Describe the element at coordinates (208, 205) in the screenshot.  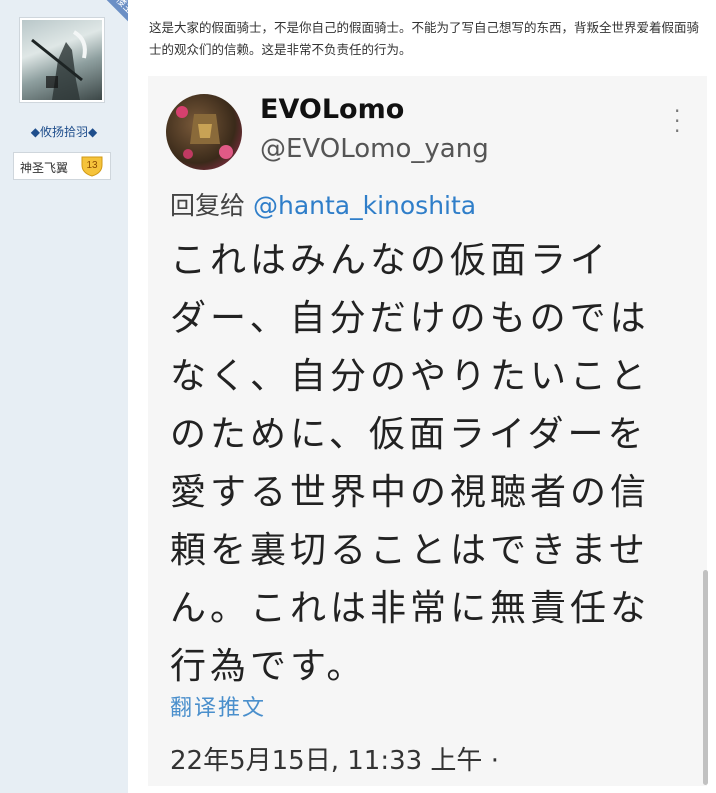
I see `reply-prefix: 回复给` at that location.